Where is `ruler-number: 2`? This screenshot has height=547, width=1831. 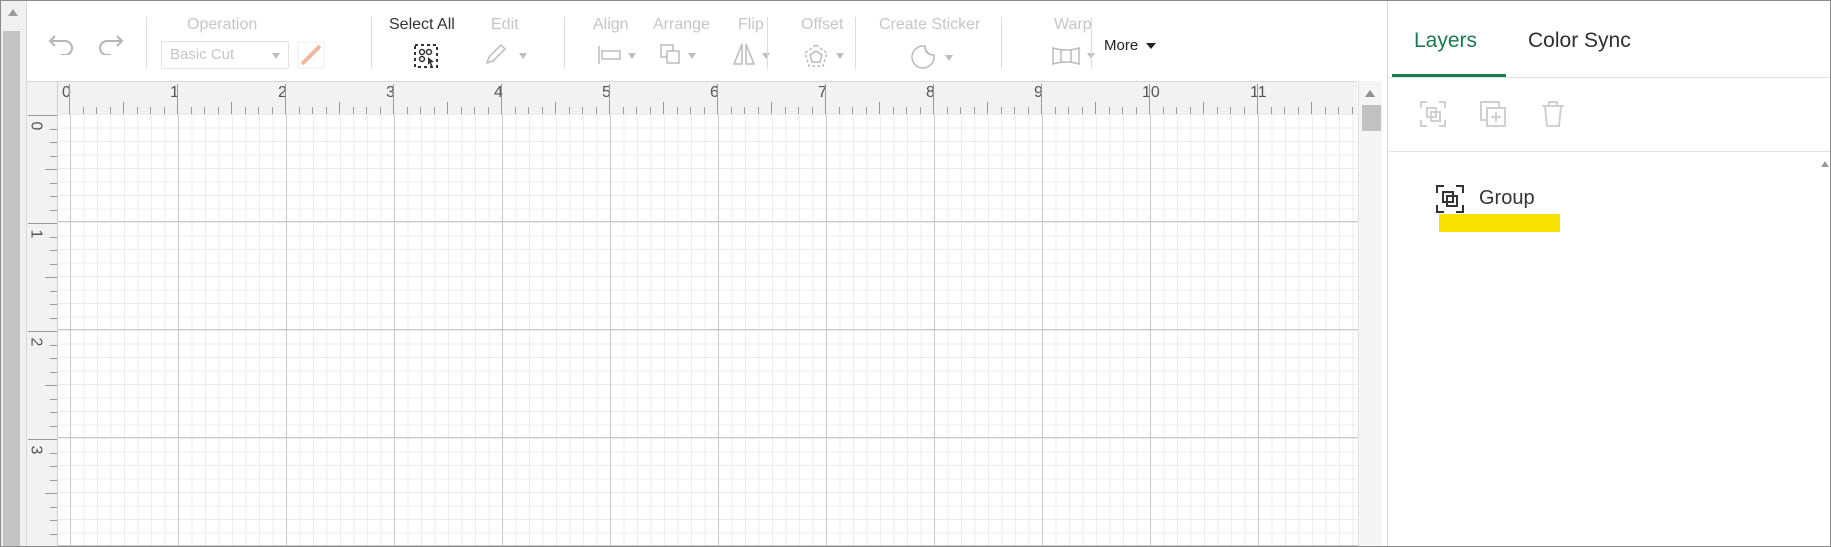
ruler-number: 2 is located at coordinates (36, 342).